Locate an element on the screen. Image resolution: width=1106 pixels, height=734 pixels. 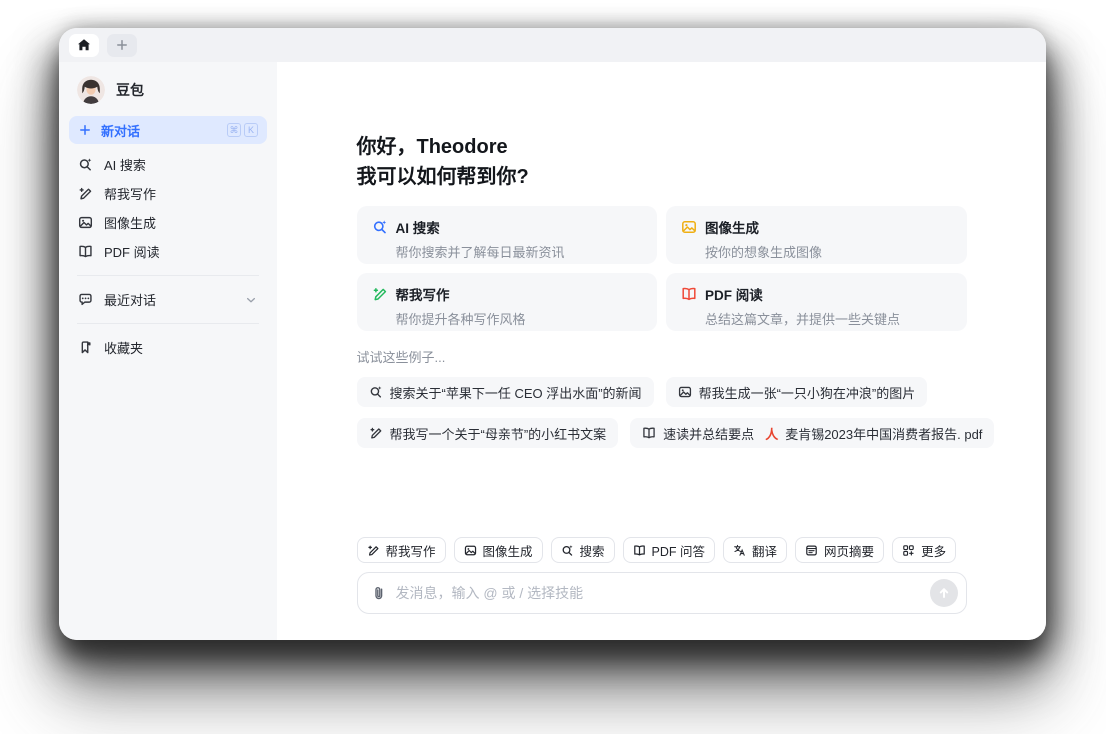
sidebar-item-label: 图像生成 is located at coordinates (130, 223).